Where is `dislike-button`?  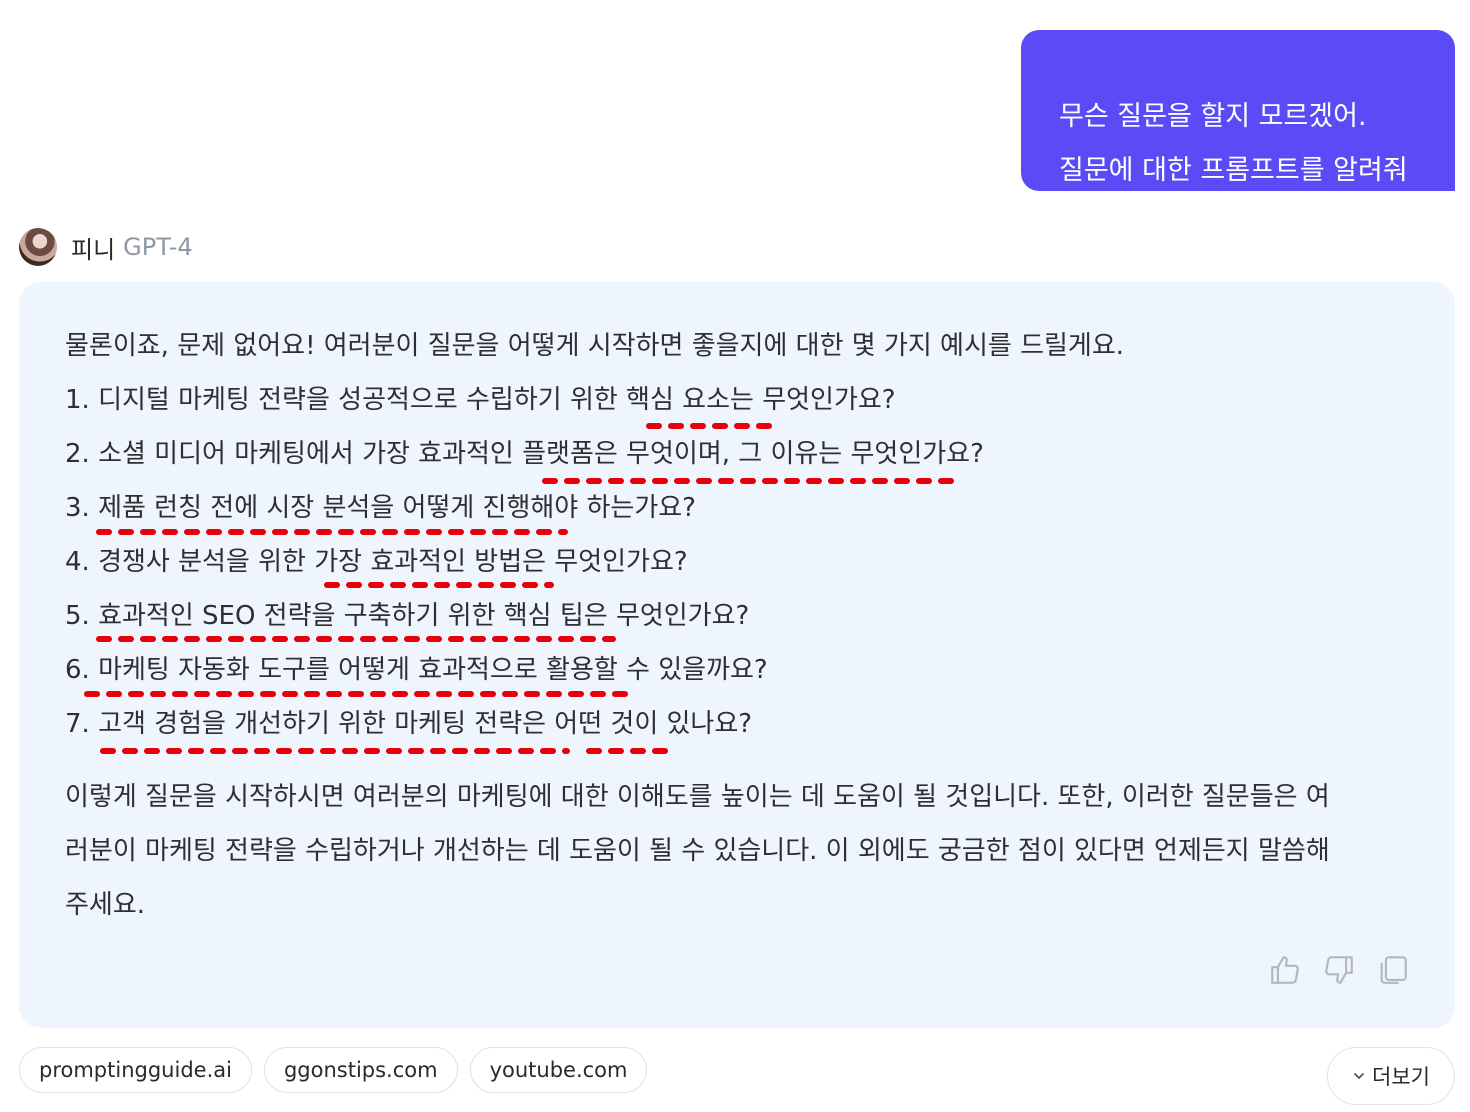
dislike-button is located at coordinates (1339, 970).